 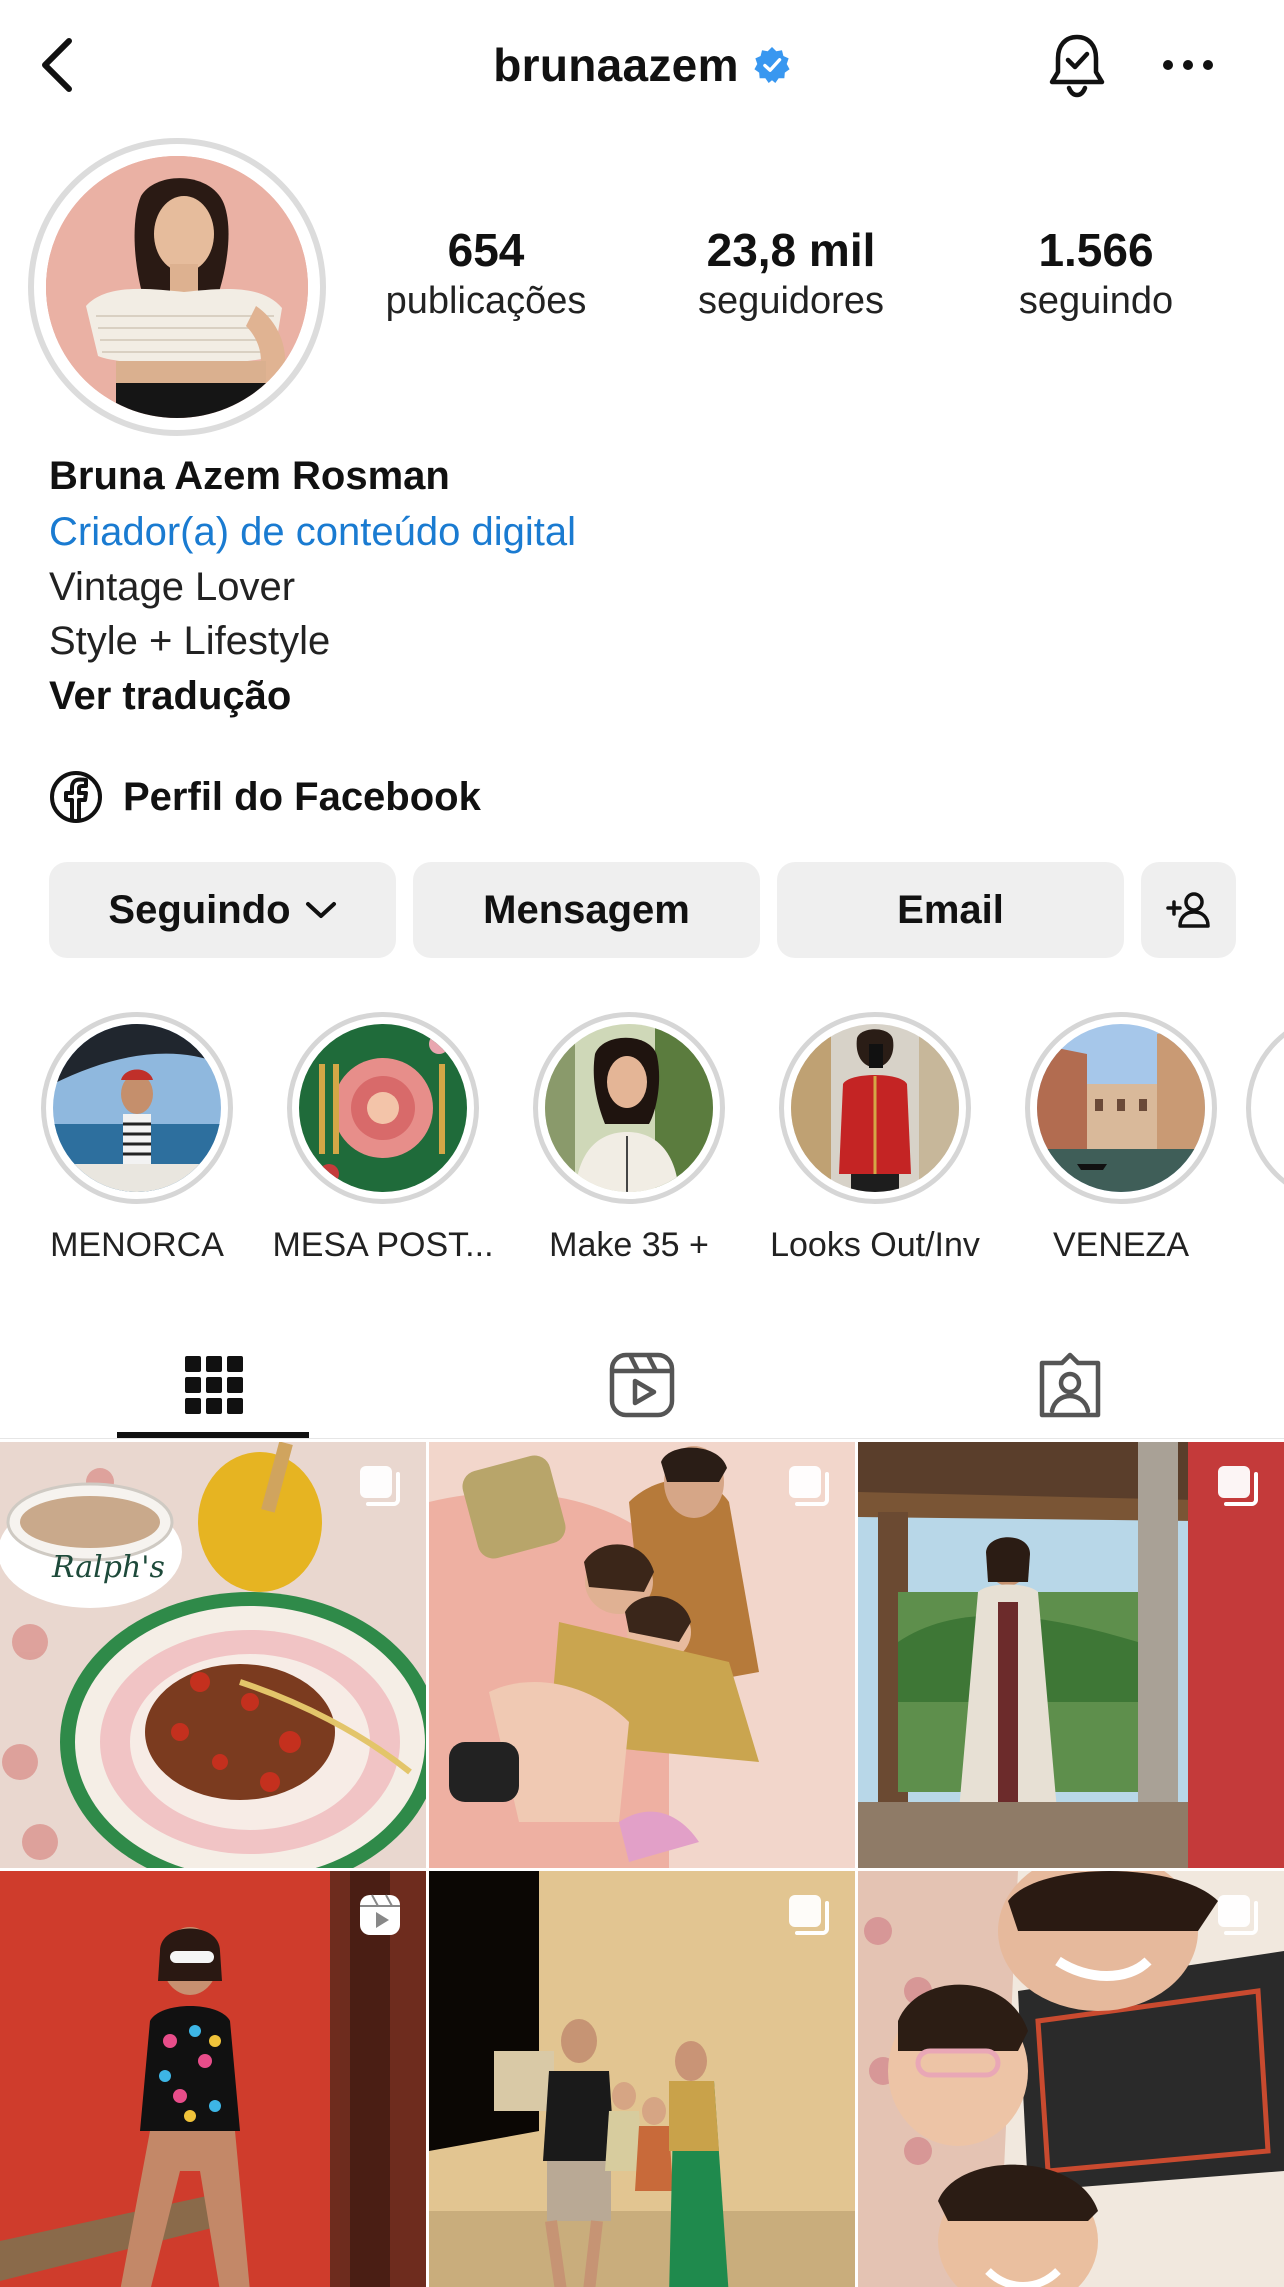 I want to click on highlight-partial, so click(x=1265, y=1113).